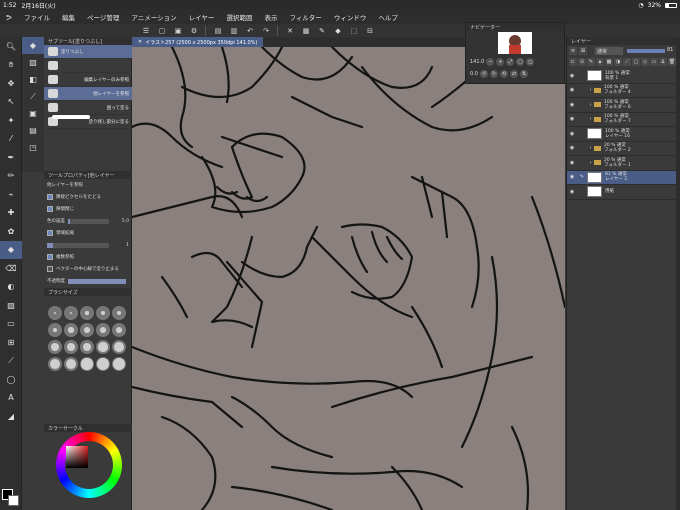 Image resolution: width=680 pixels, height=510 pixels. I want to click on fit-window-icon: ◻, so click(530, 62).